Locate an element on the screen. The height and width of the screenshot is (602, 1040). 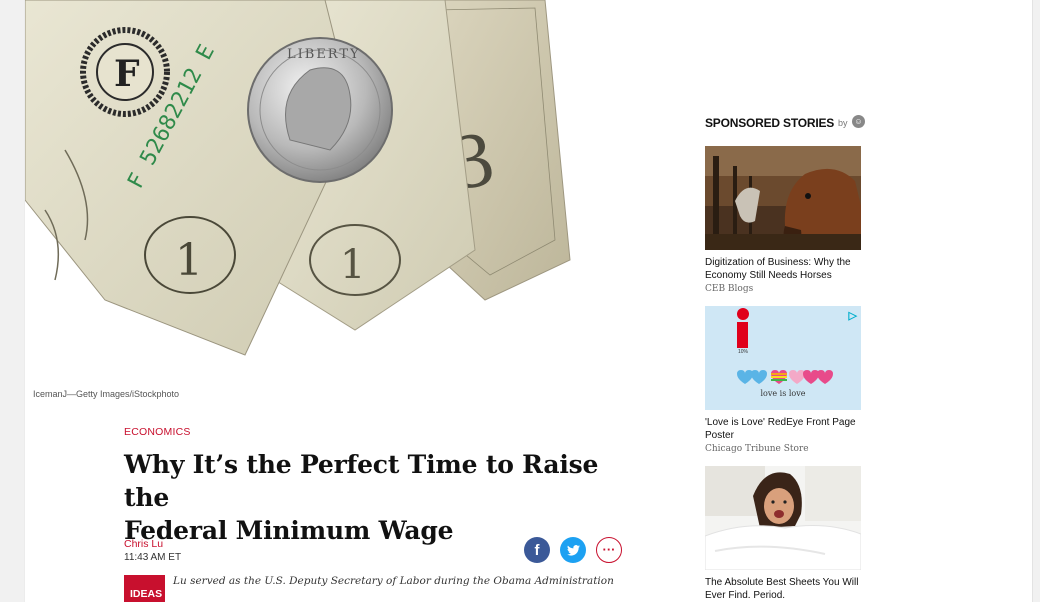
adchoices-icon: ▷ is located at coordinates (853, 315).